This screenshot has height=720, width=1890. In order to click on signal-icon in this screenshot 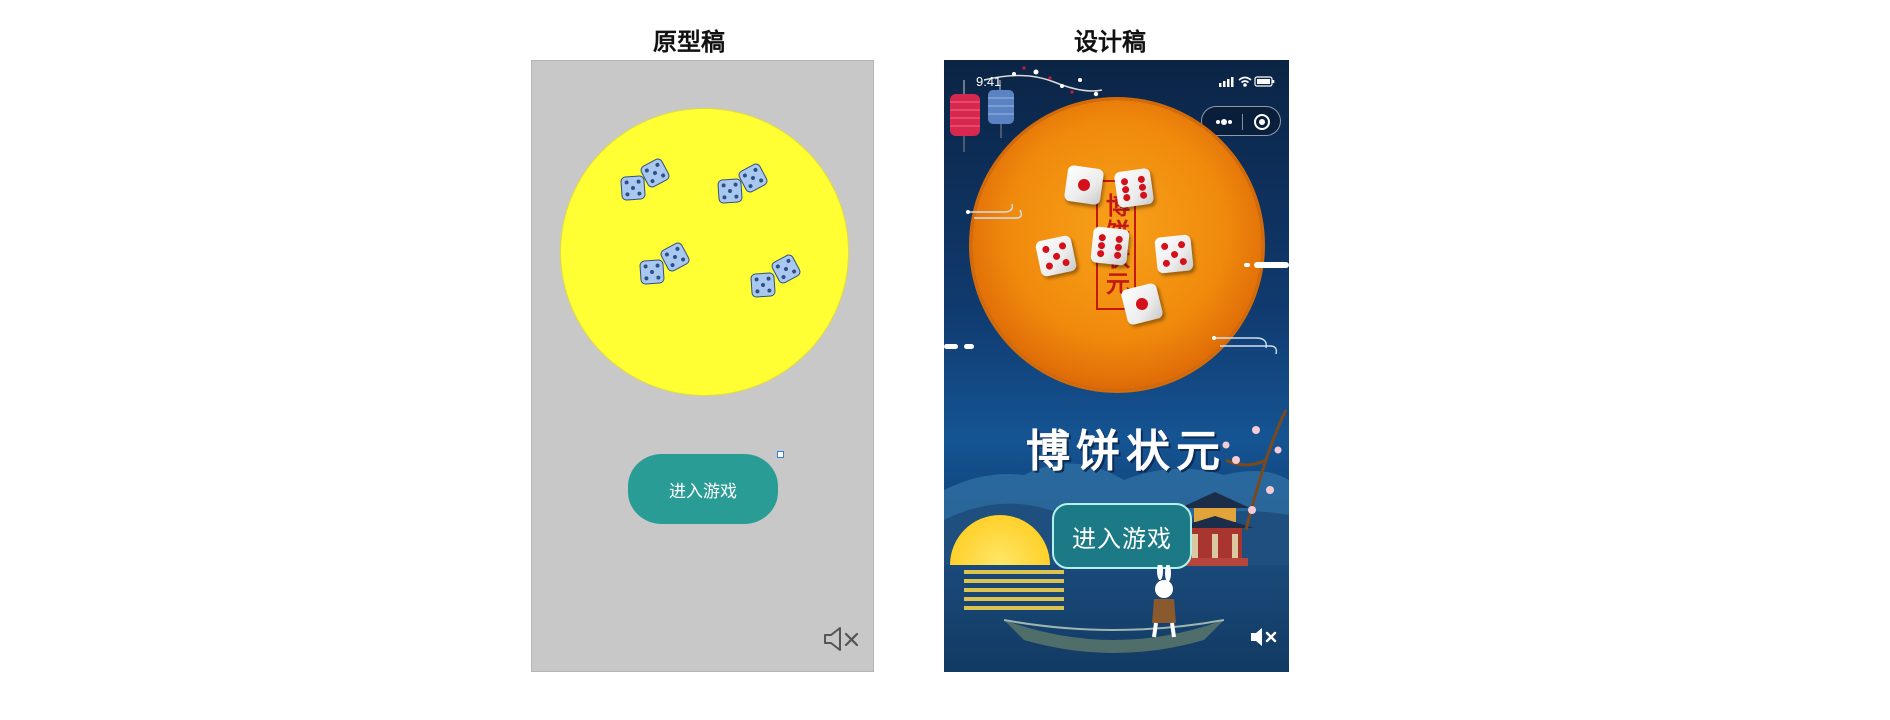, I will do `click(1226, 82)`.